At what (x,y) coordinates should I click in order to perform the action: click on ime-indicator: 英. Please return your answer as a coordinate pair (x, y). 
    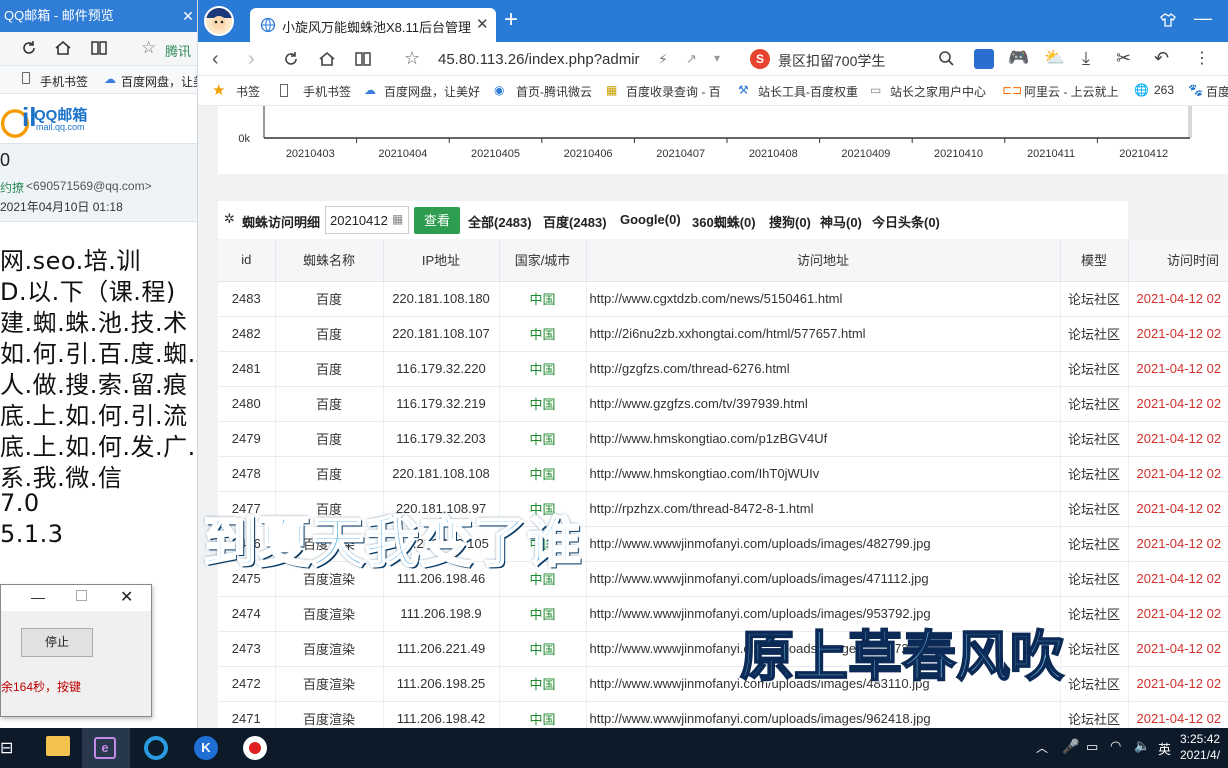
    Looking at the image, I should click on (1164, 748).